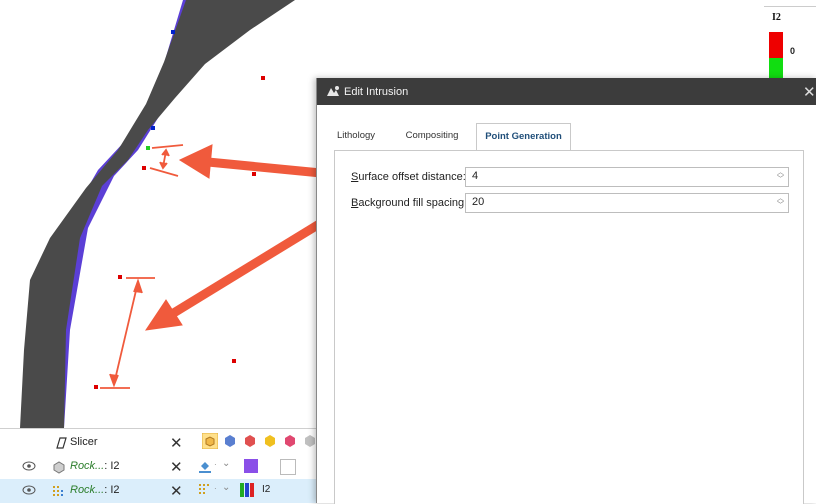 The image size is (816, 504). I want to click on slicer-cube-icon-red, so click(250, 441).